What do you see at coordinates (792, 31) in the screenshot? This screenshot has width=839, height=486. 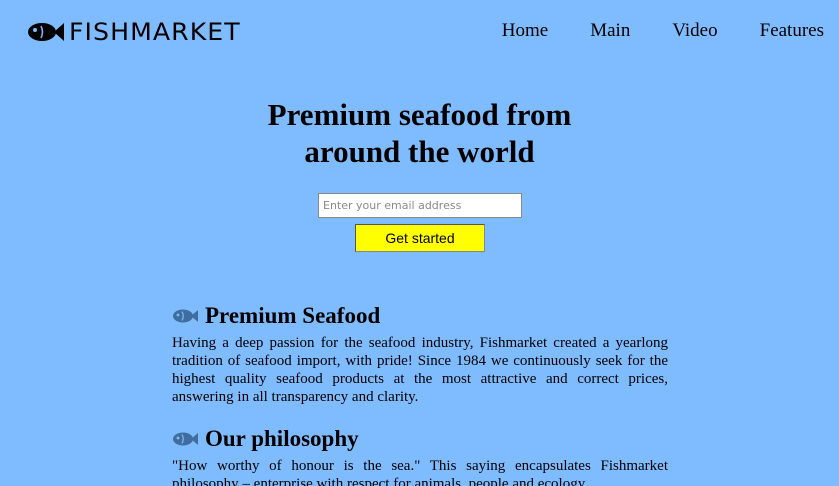 I see `nav-features: Features` at bounding box center [792, 31].